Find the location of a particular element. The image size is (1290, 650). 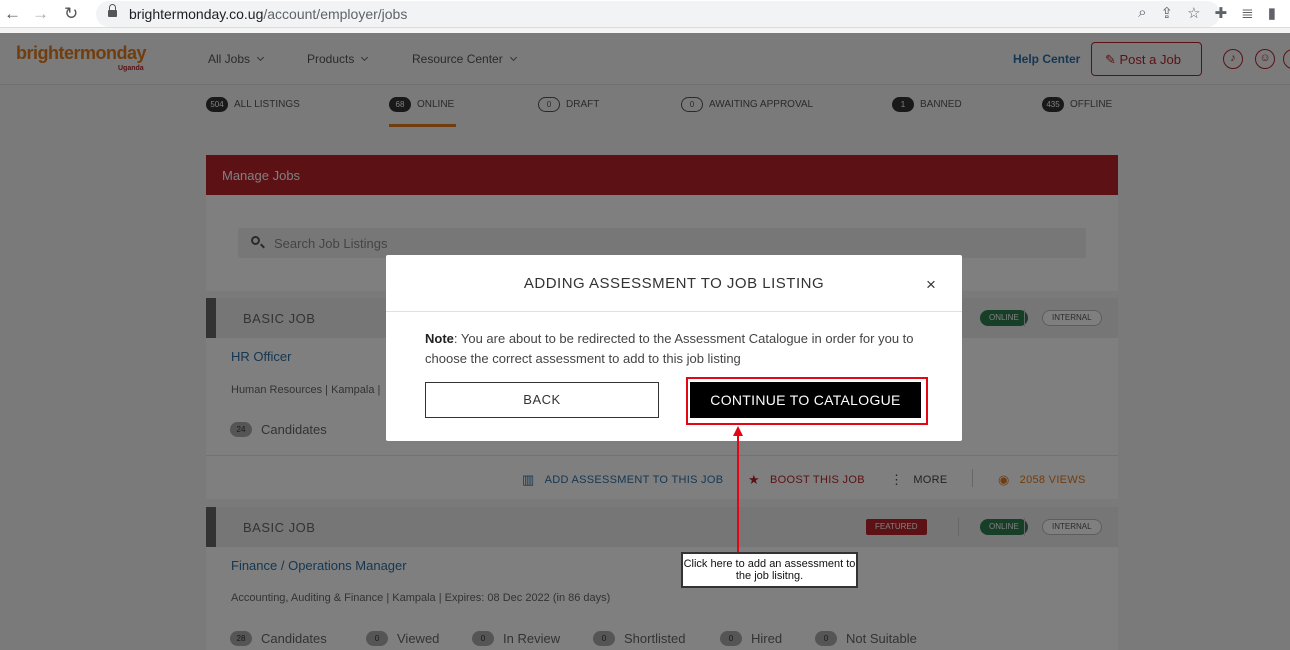

reading-list-icon: ≣ is located at coordinates (1247, 13).